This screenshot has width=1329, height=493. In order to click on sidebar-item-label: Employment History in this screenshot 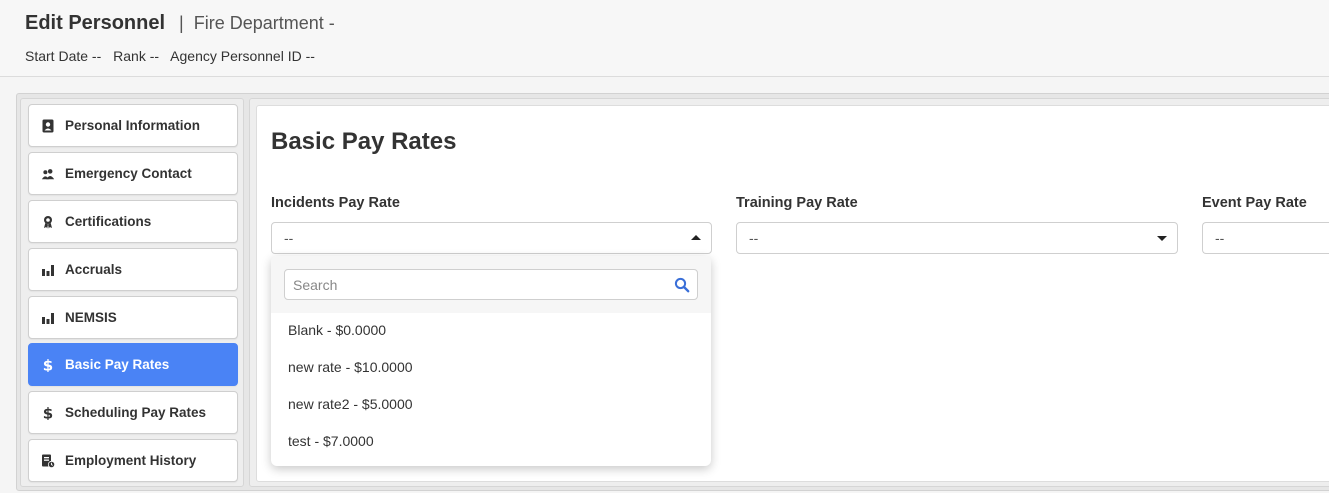, I will do `click(131, 460)`.